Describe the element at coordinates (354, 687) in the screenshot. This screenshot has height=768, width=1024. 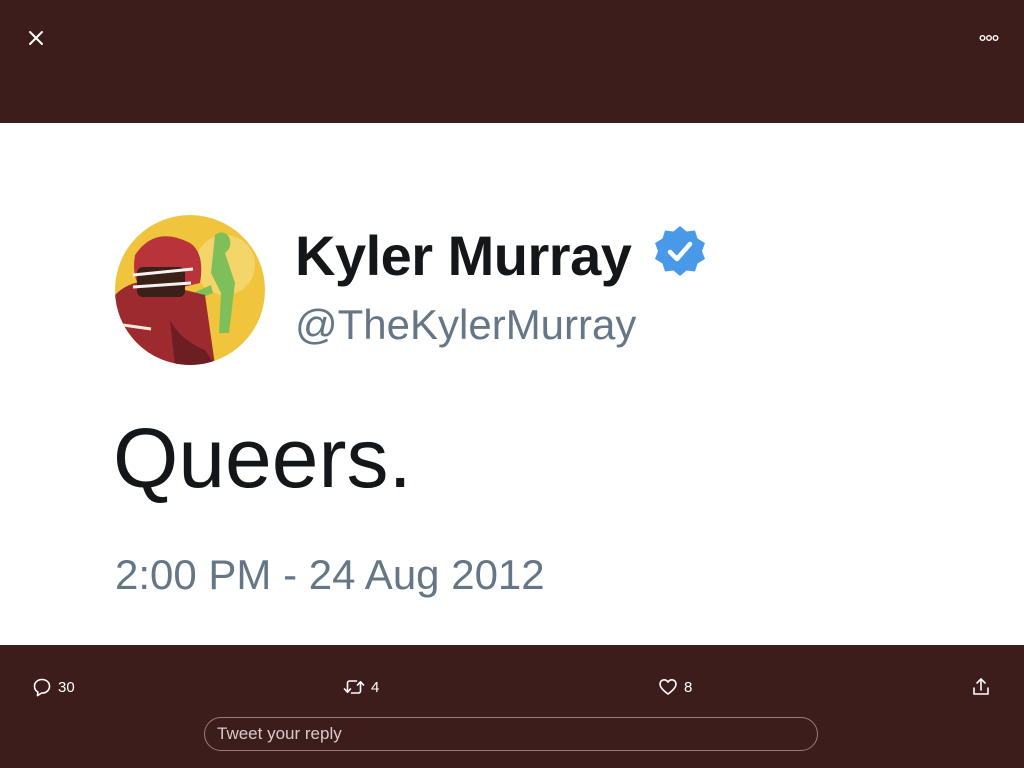
I see `retweet-icon` at that location.